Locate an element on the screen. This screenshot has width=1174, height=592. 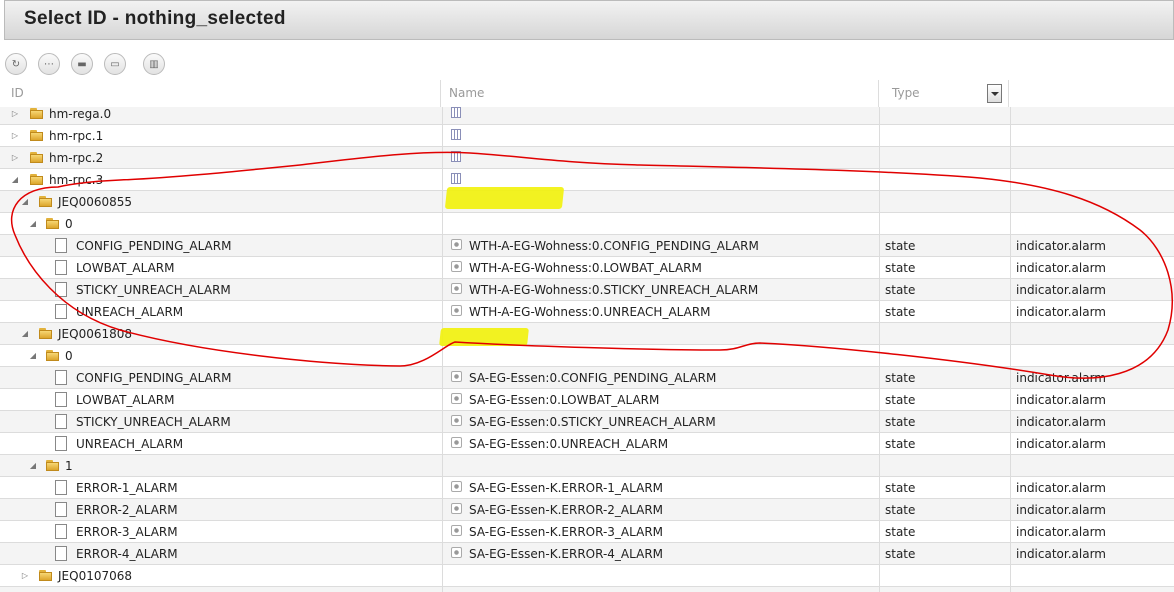
tree-folder-row: ◢ 1 is located at coordinates (587, 466).